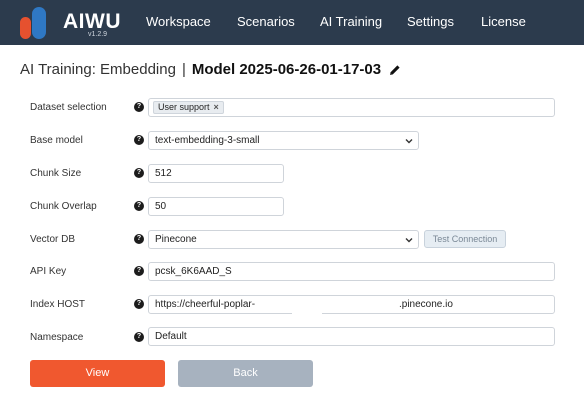 This screenshot has width=584, height=417. I want to click on chunk-size-input: 512, so click(216, 173).